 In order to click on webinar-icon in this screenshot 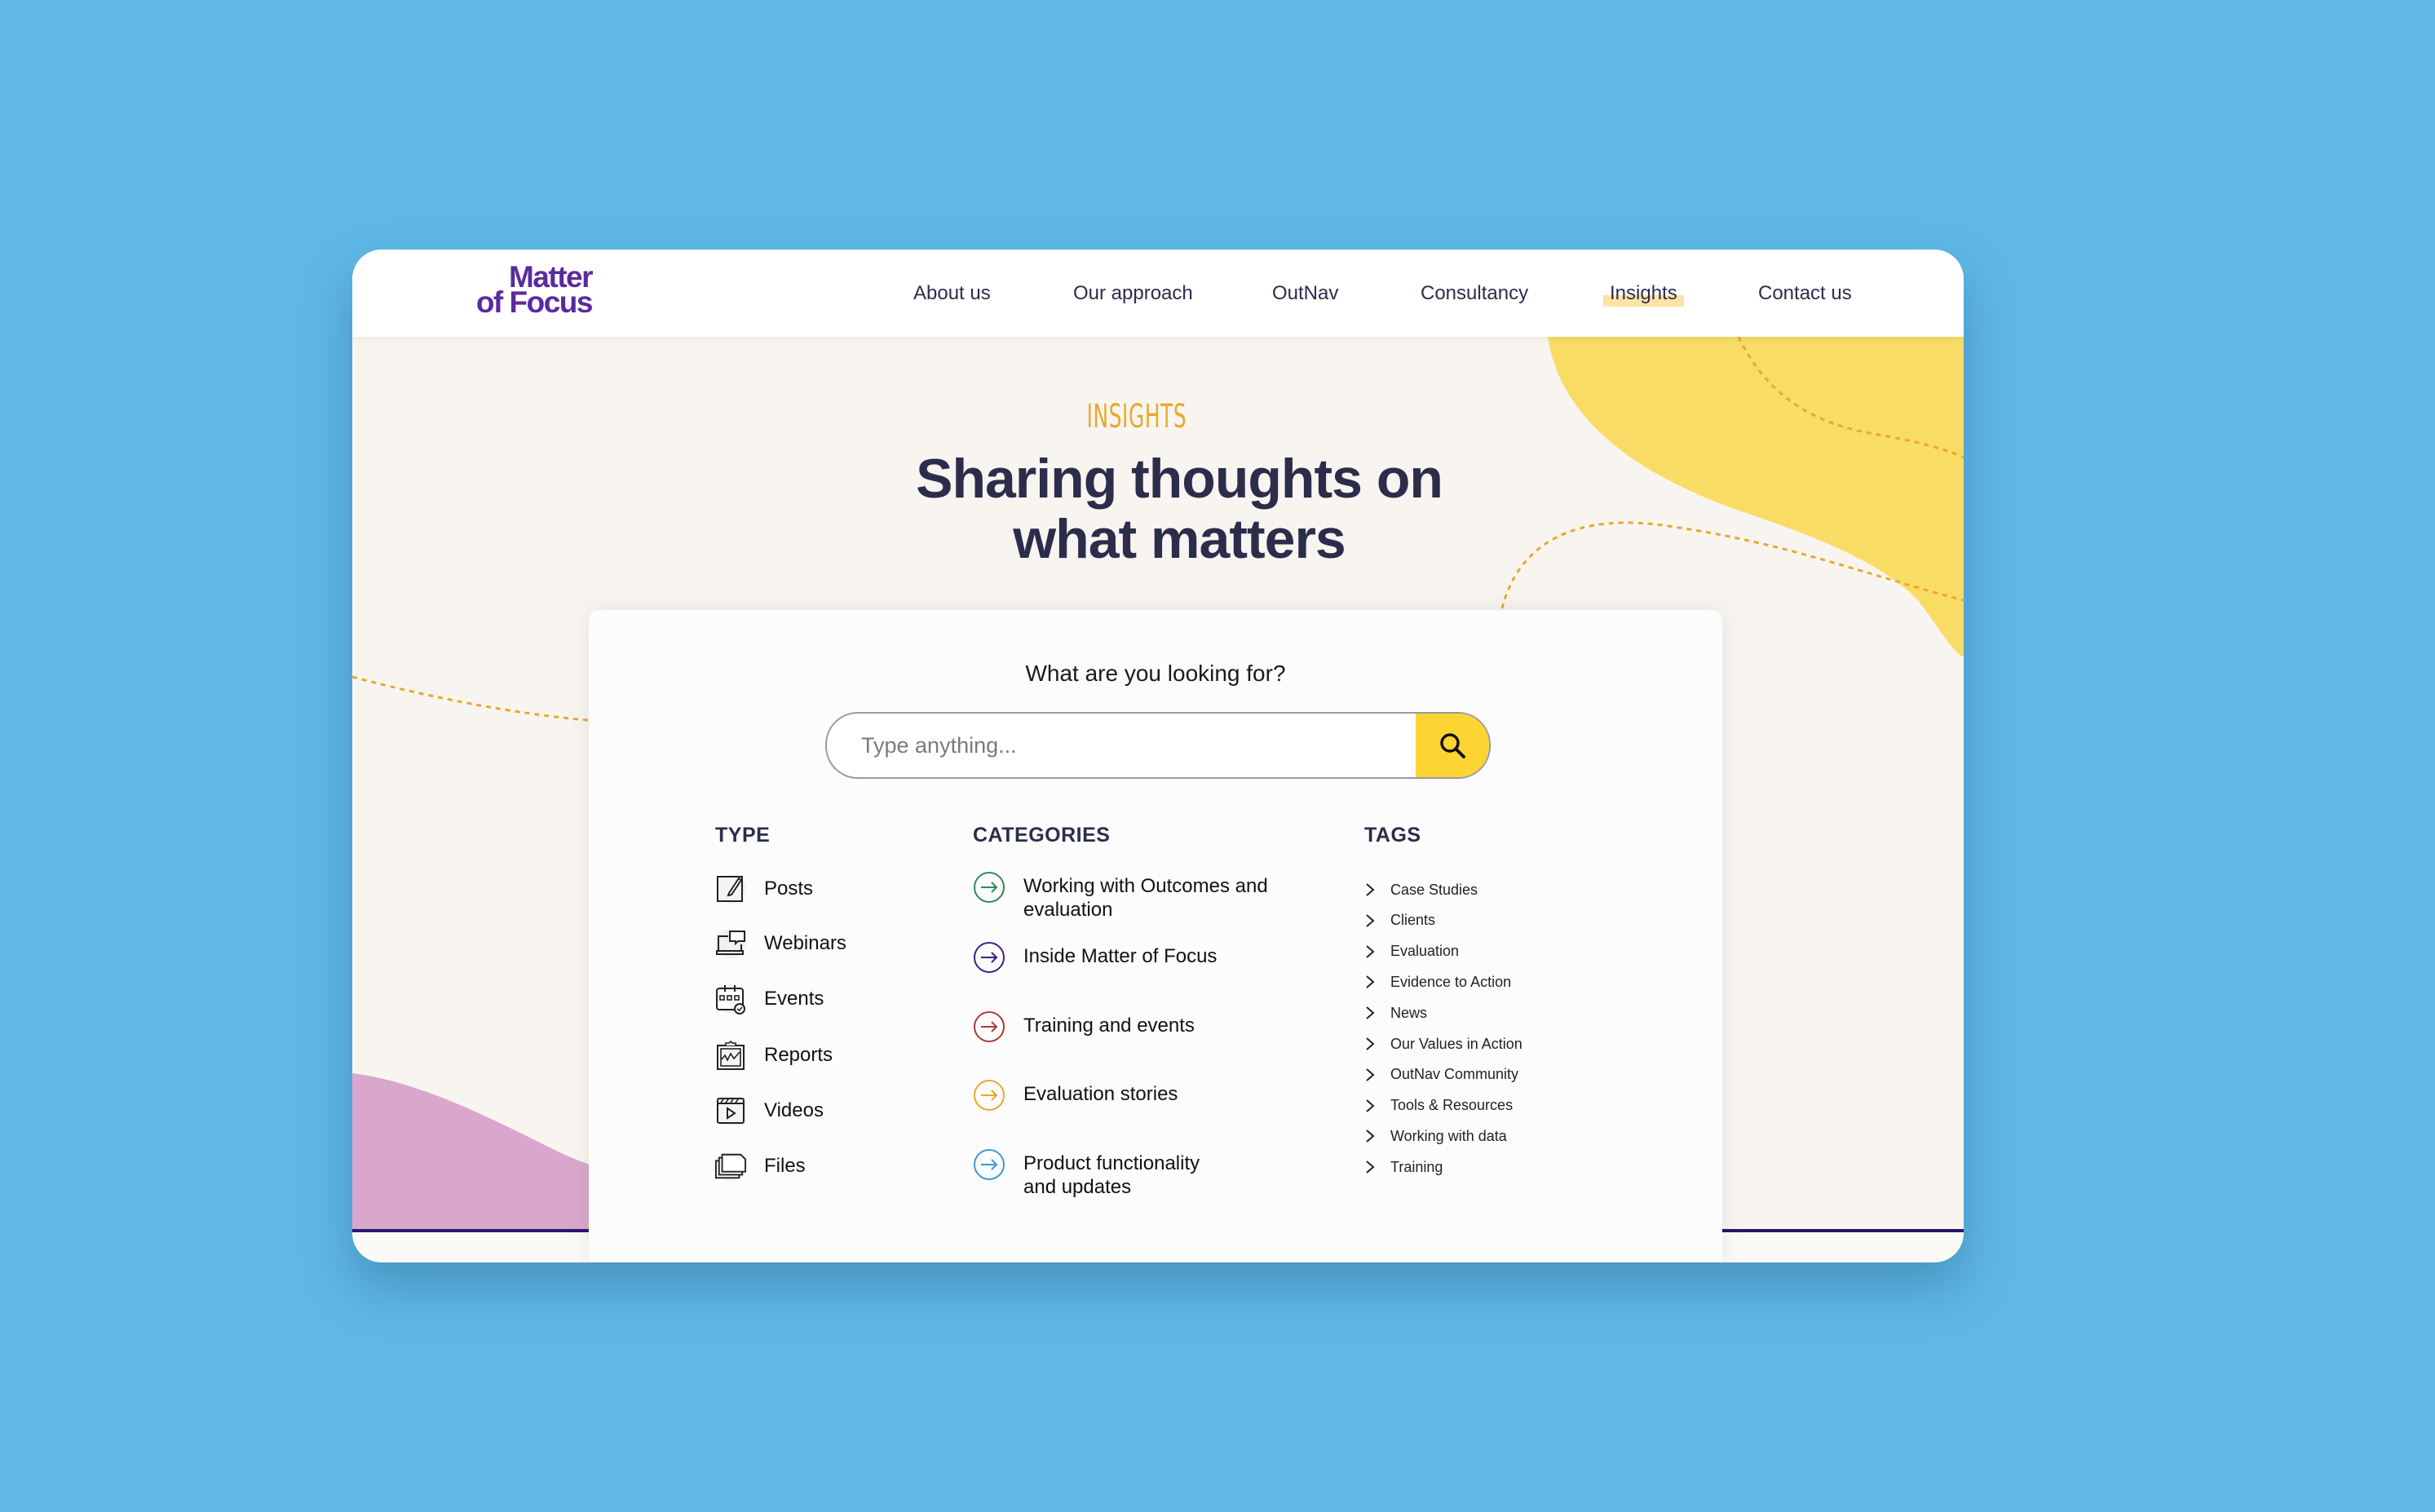, I will do `click(730, 944)`.